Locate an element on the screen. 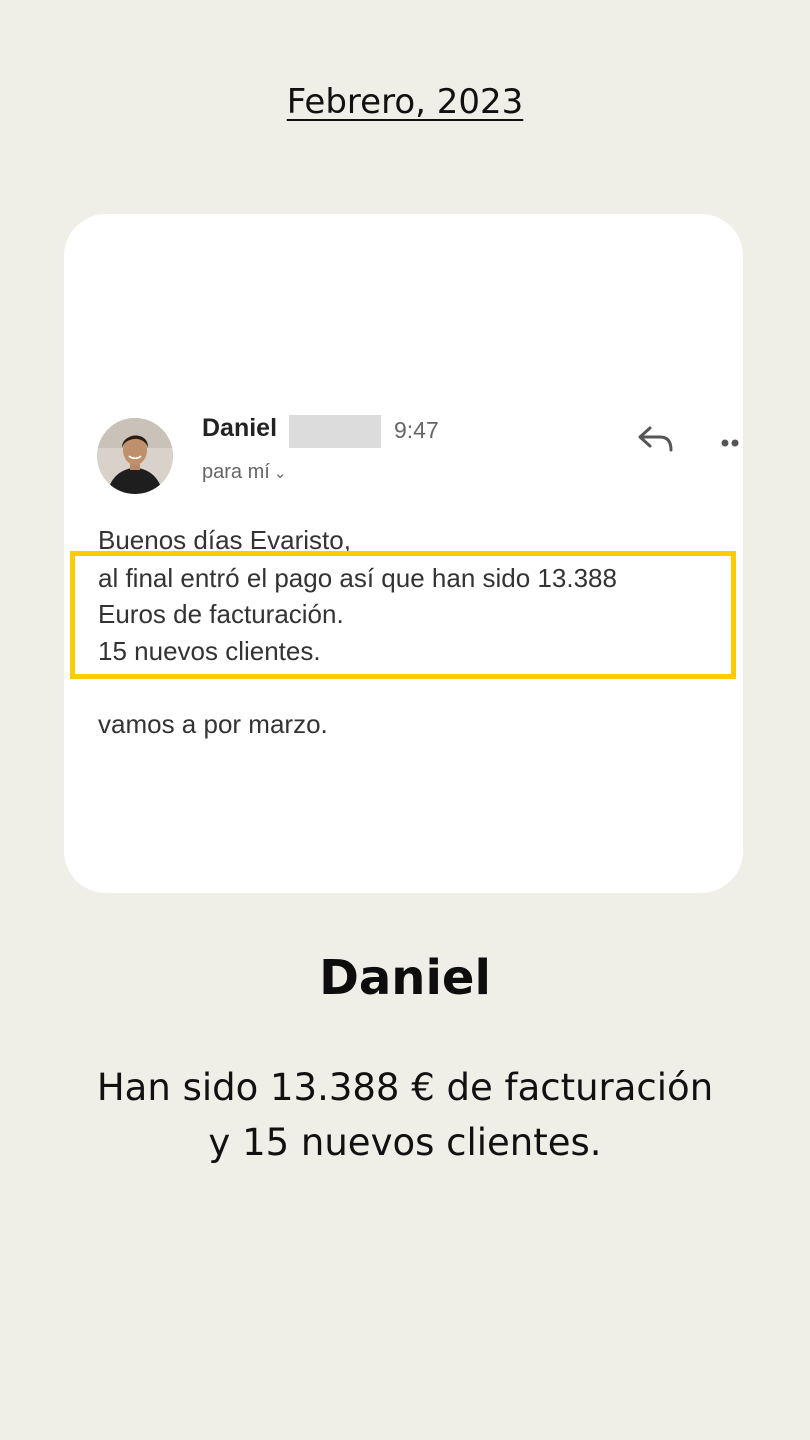 The height and width of the screenshot is (1440, 810). email-closing: vamos a por marzo. is located at coordinates (213, 724).